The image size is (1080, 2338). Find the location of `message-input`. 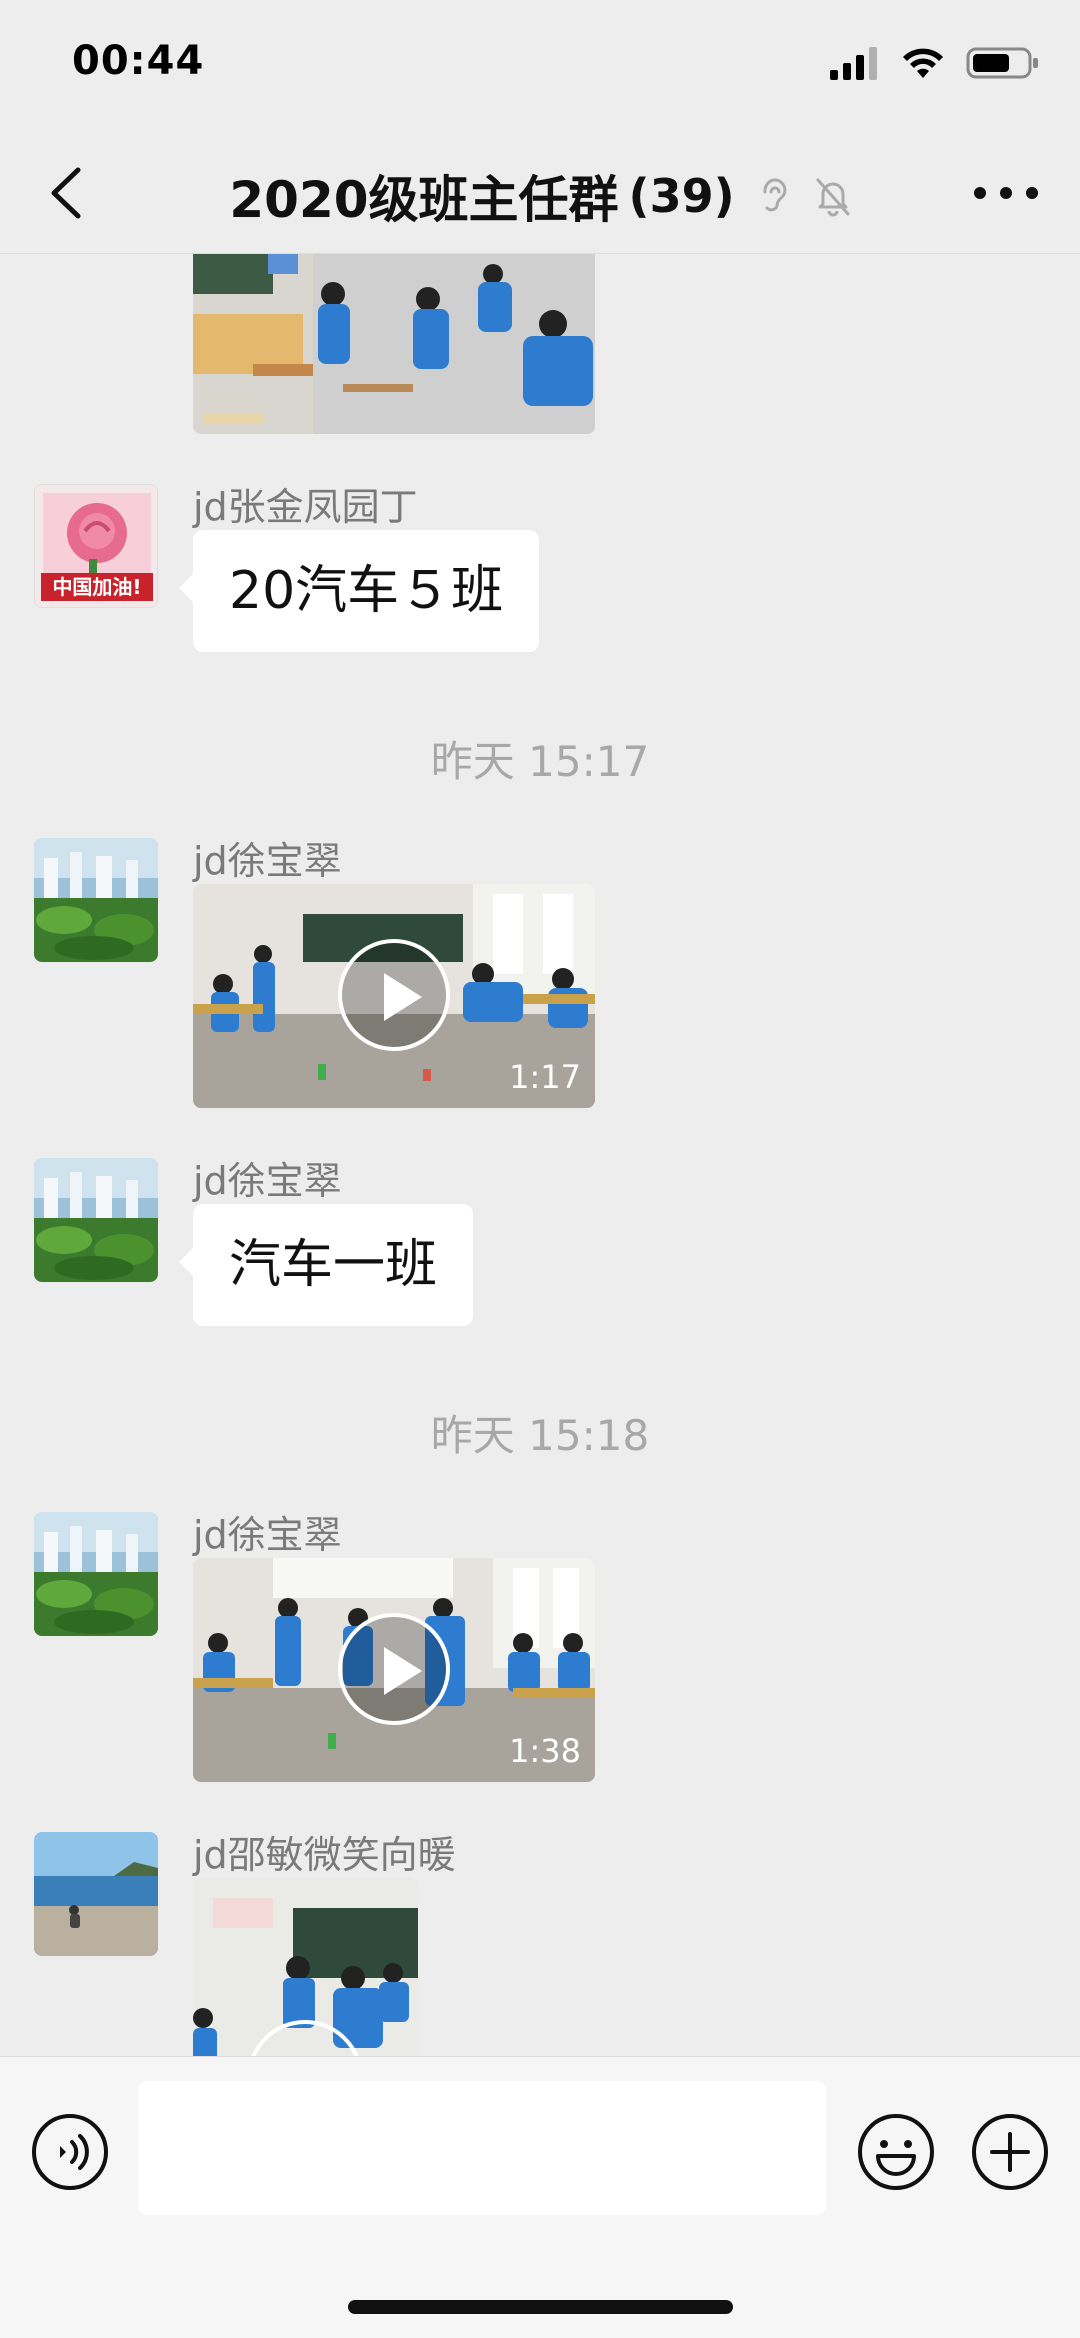

message-input is located at coordinates (482, 2148).